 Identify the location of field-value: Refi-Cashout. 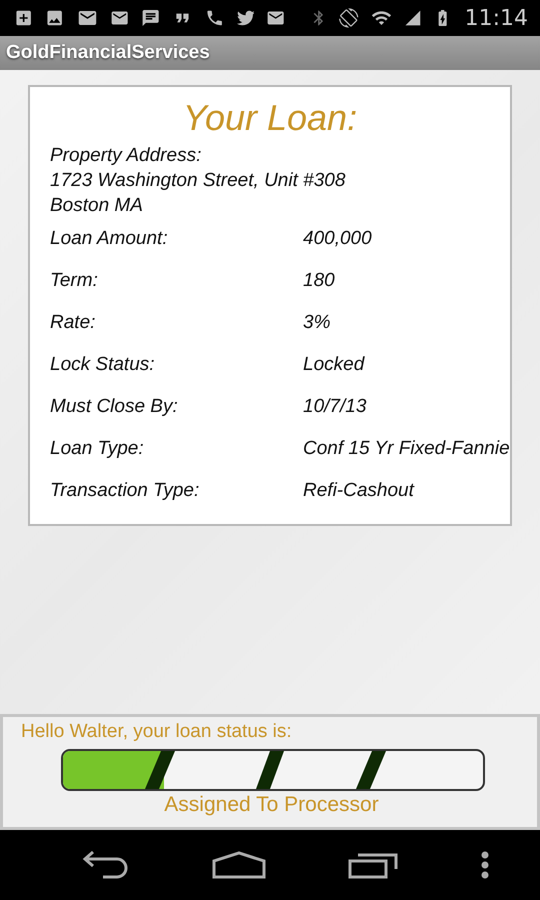
(358, 491).